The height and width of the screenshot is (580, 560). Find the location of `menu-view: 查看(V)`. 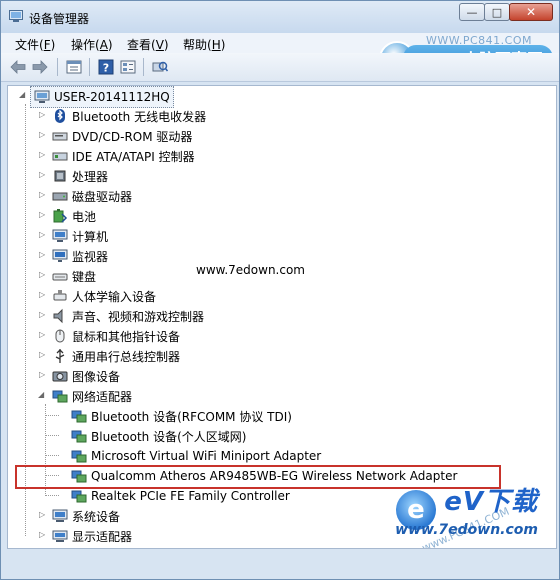

menu-view: 查看(V) is located at coordinates (148, 44).